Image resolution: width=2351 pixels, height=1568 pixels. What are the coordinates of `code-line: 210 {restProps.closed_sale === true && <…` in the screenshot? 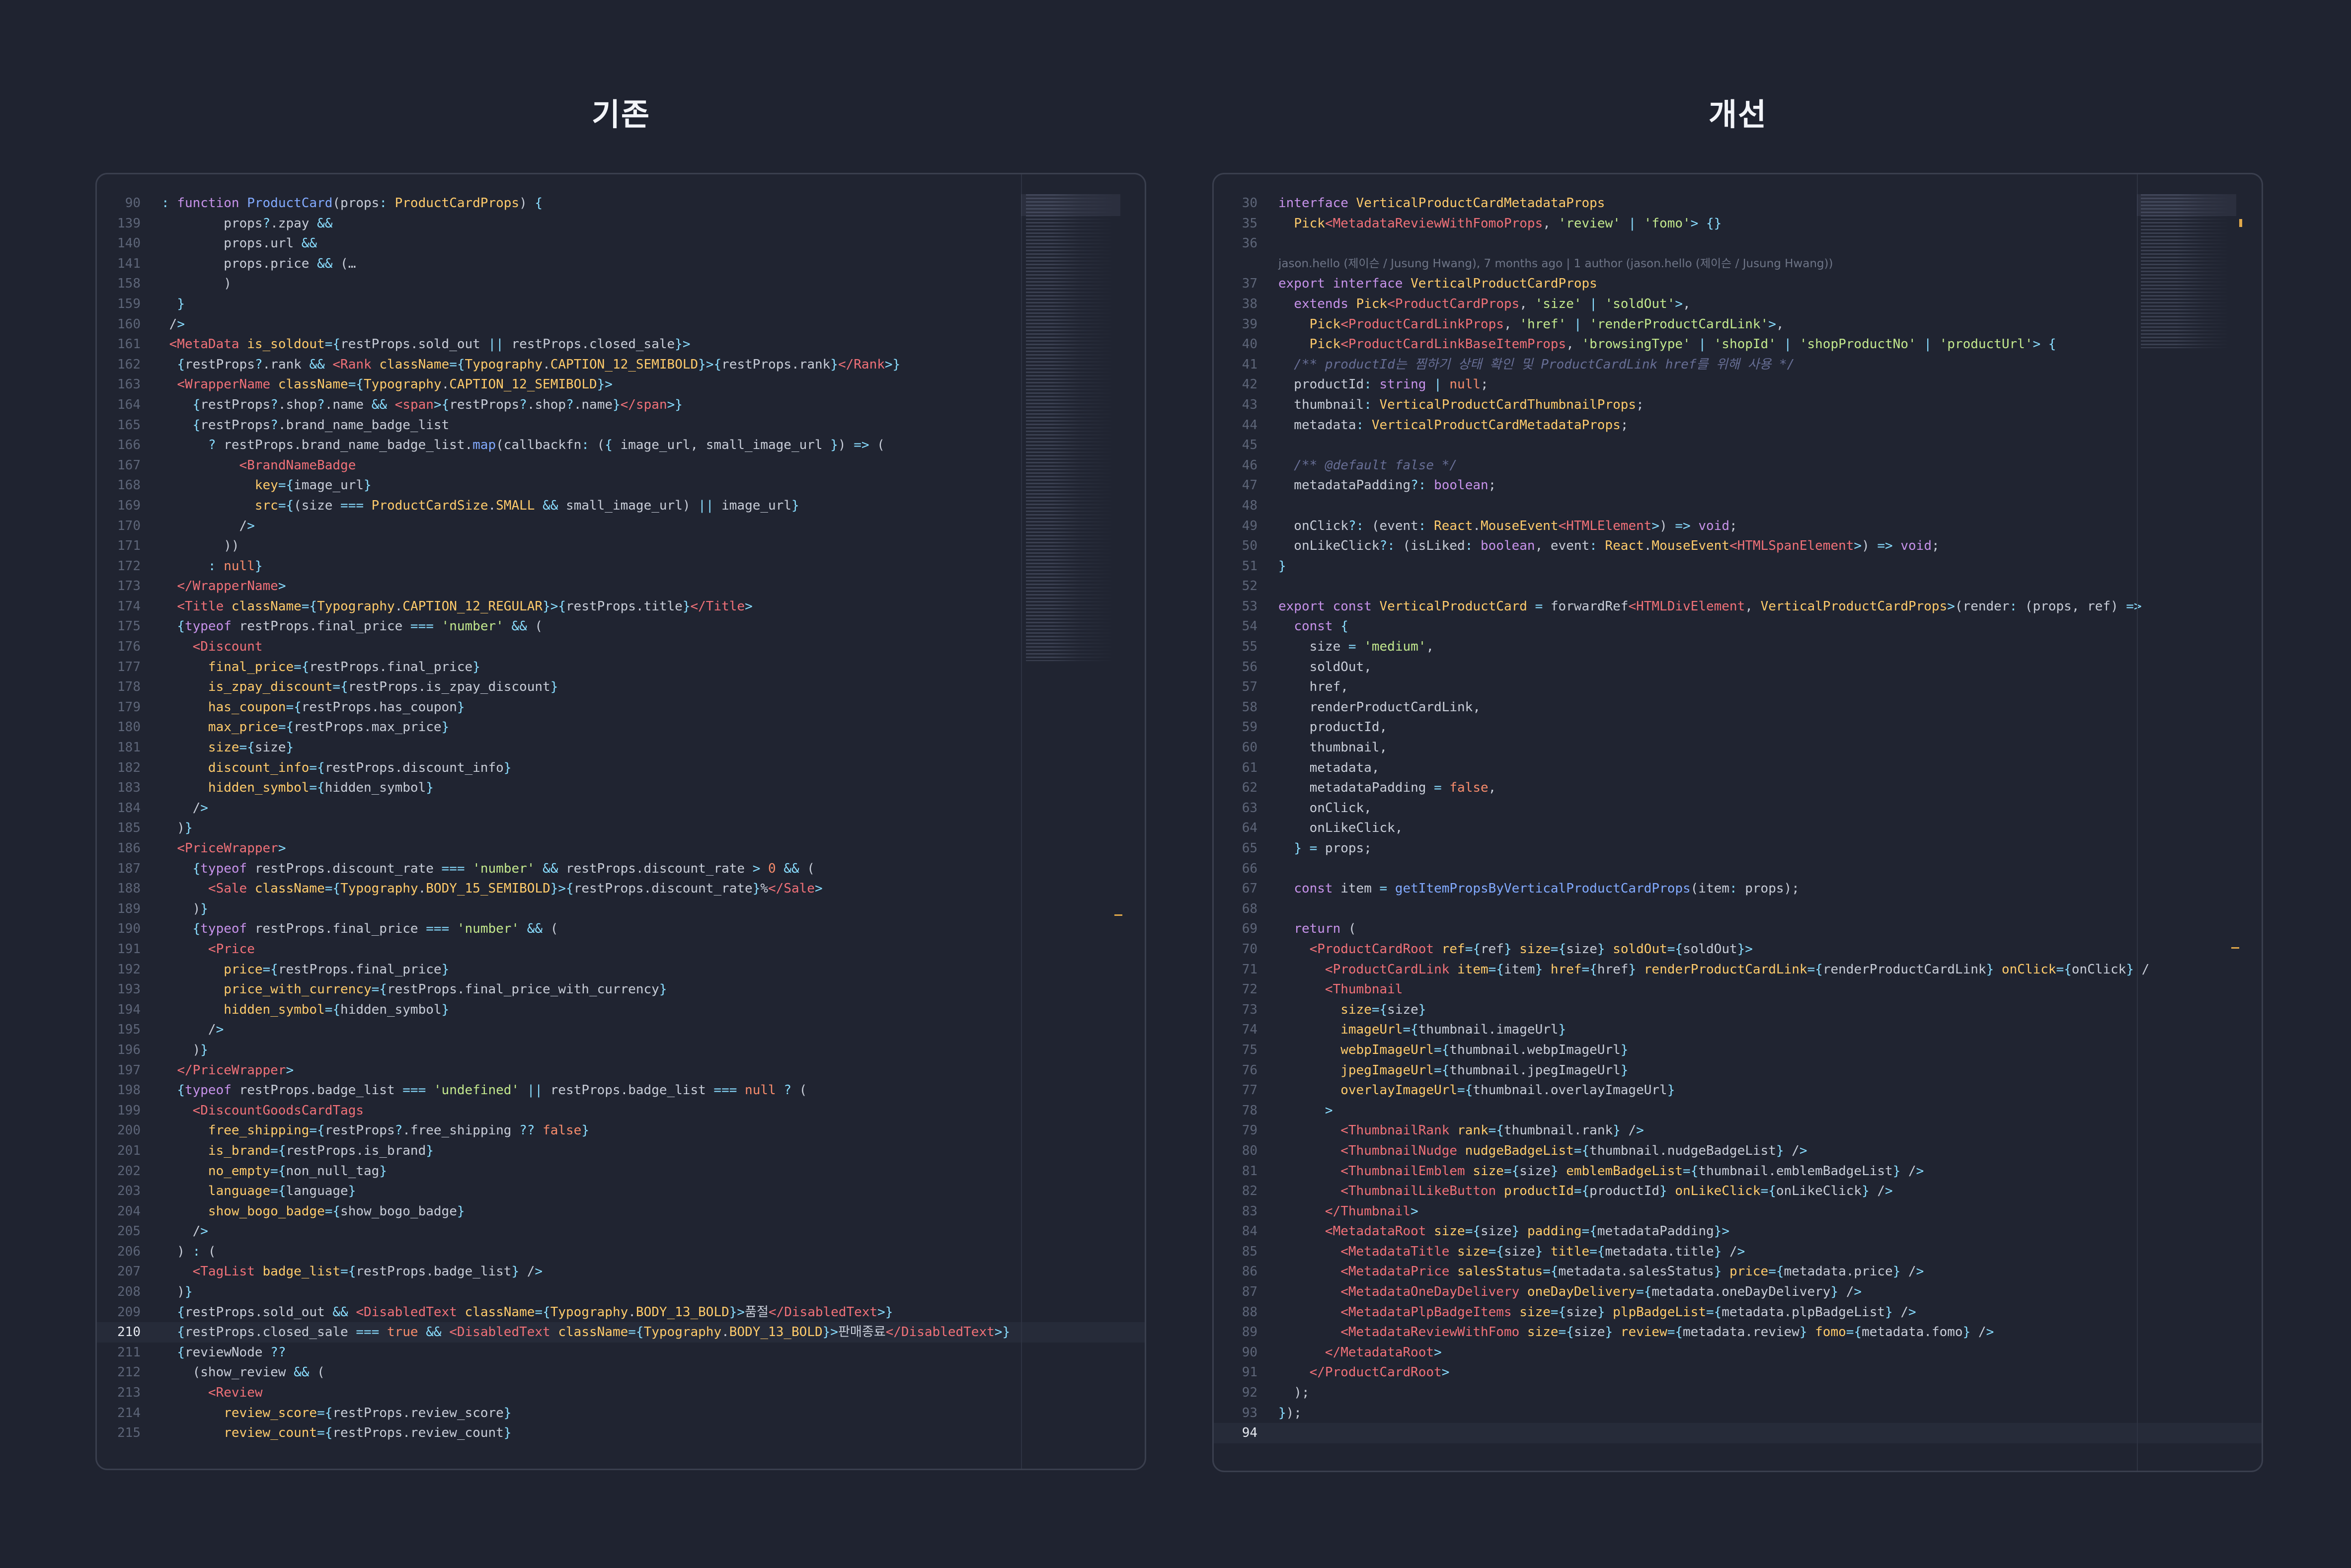 It's located at (621, 1333).